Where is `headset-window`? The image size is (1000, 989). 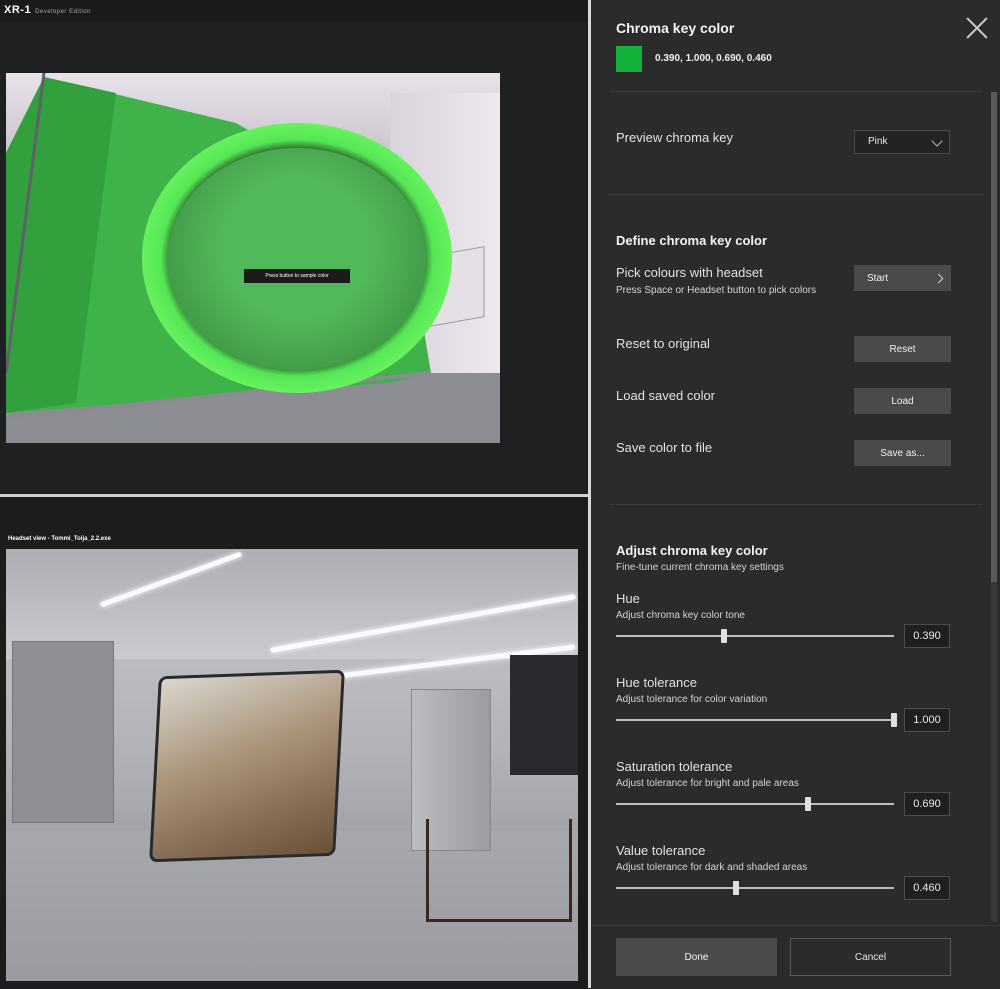
headset-window is located at coordinates (544, 715).